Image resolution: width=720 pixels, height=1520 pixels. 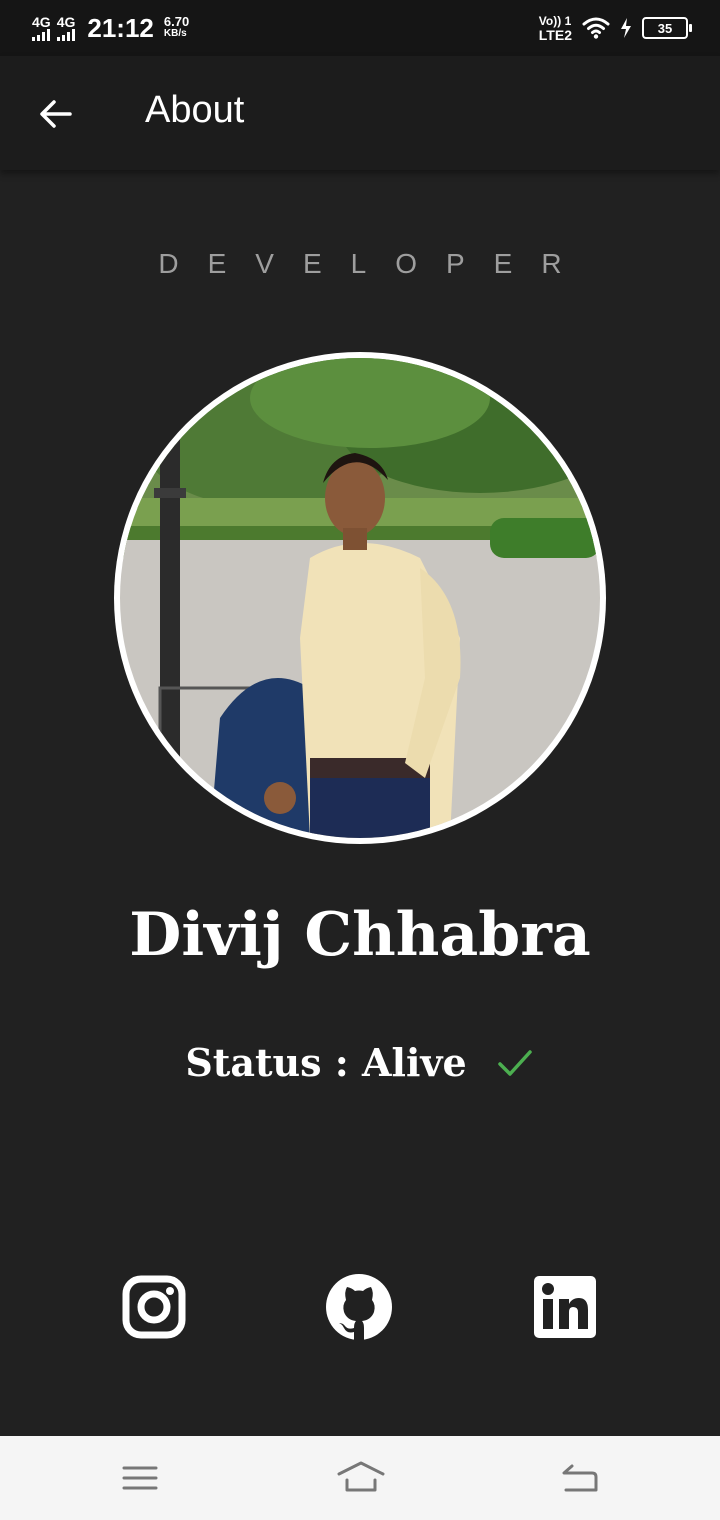 What do you see at coordinates (195, 110) in the screenshot?
I see `page-title: About` at bounding box center [195, 110].